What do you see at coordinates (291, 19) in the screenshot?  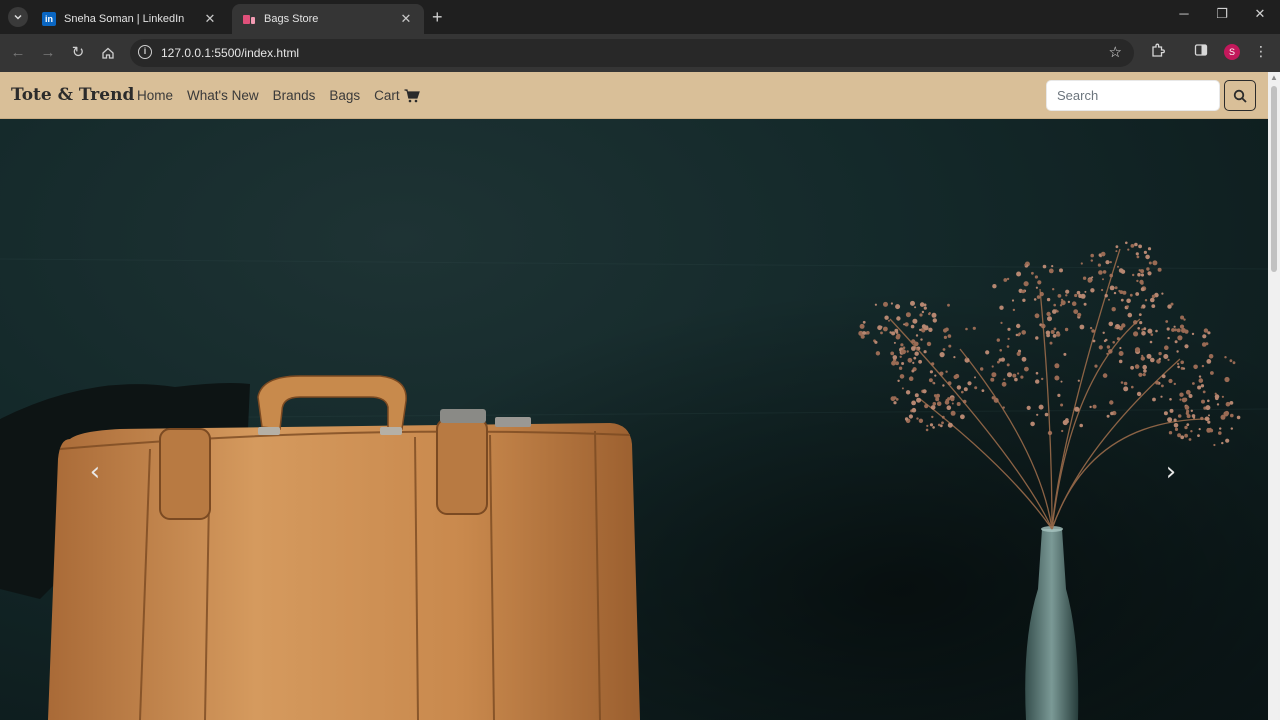 I see `tab-title: Bags Store` at bounding box center [291, 19].